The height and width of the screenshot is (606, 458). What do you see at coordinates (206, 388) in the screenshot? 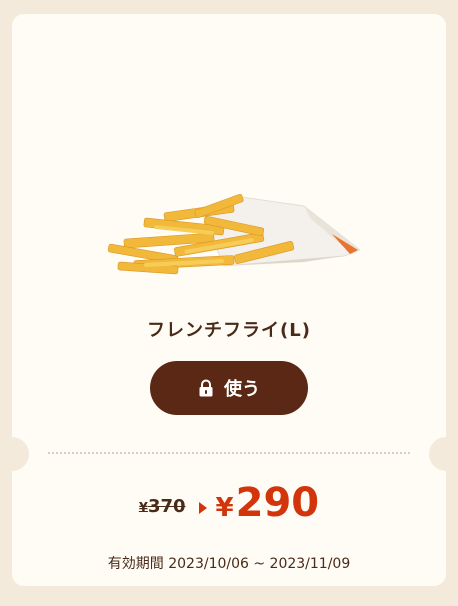
I see `lock-icon` at bounding box center [206, 388].